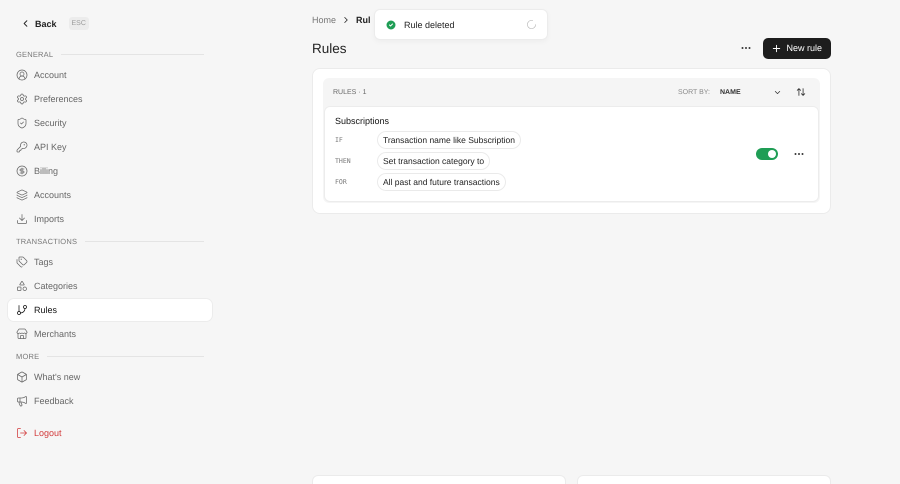 The width and height of the screenshot is (900, 484). I want to click on back-button: Back, so click(38, 23).